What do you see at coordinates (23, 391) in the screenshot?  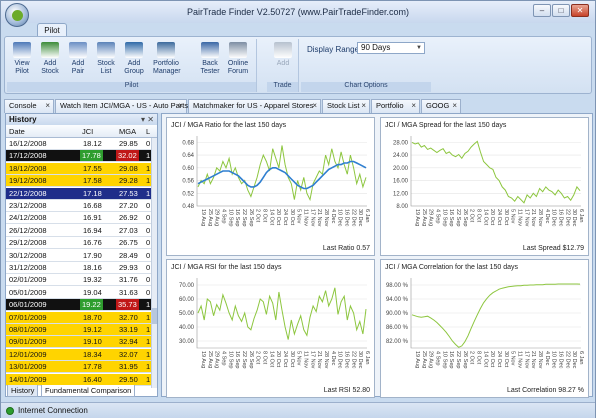 I see `tab-history: History` at bounding box center [23, 391].